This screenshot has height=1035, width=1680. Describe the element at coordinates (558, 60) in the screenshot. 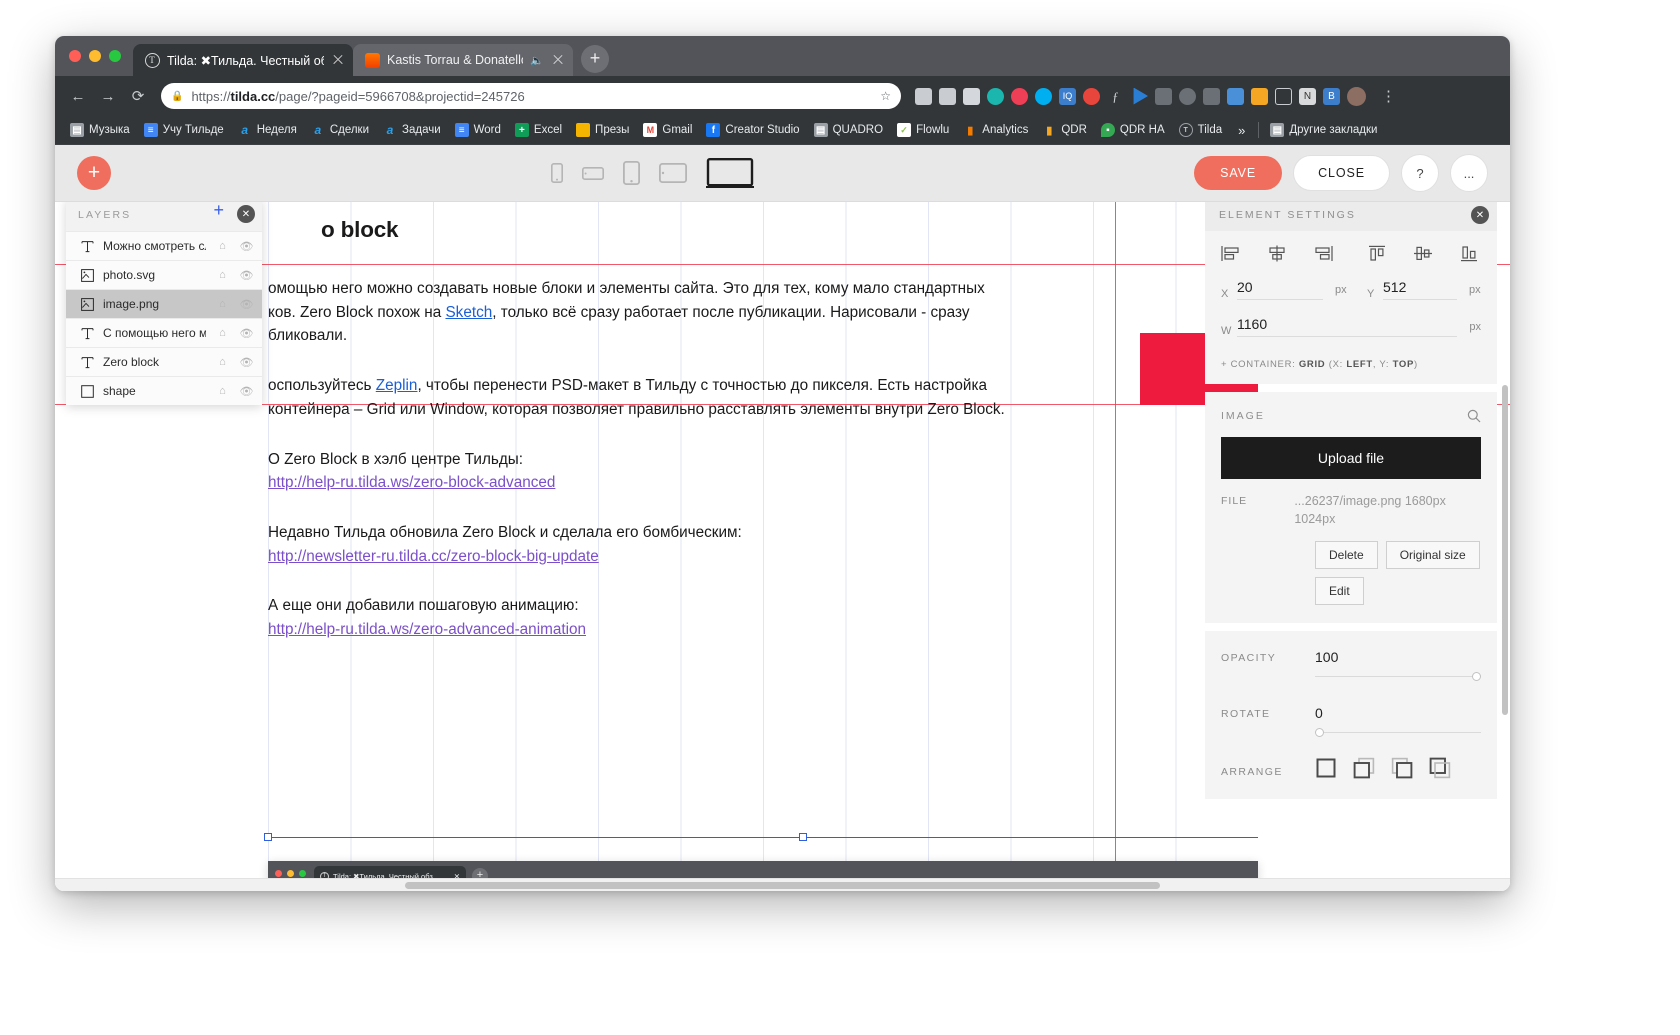

I see `close-icon` at that location.